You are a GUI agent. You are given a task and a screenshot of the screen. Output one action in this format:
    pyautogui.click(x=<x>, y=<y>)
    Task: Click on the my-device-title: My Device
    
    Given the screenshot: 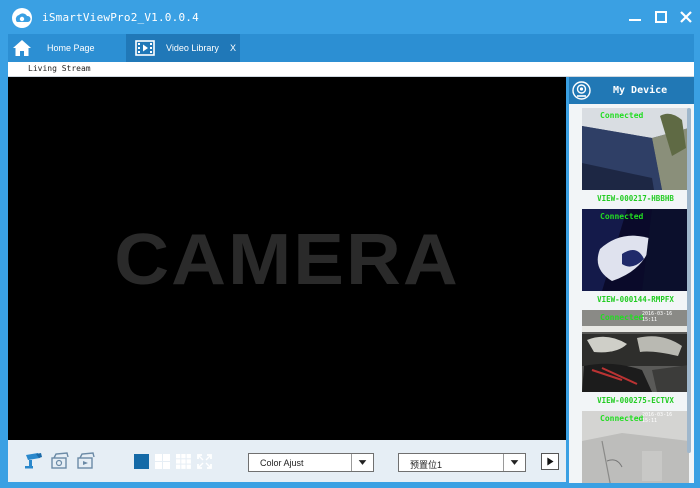 What is the action you would take?
    pyautogui.click(x=640, y=90)
    